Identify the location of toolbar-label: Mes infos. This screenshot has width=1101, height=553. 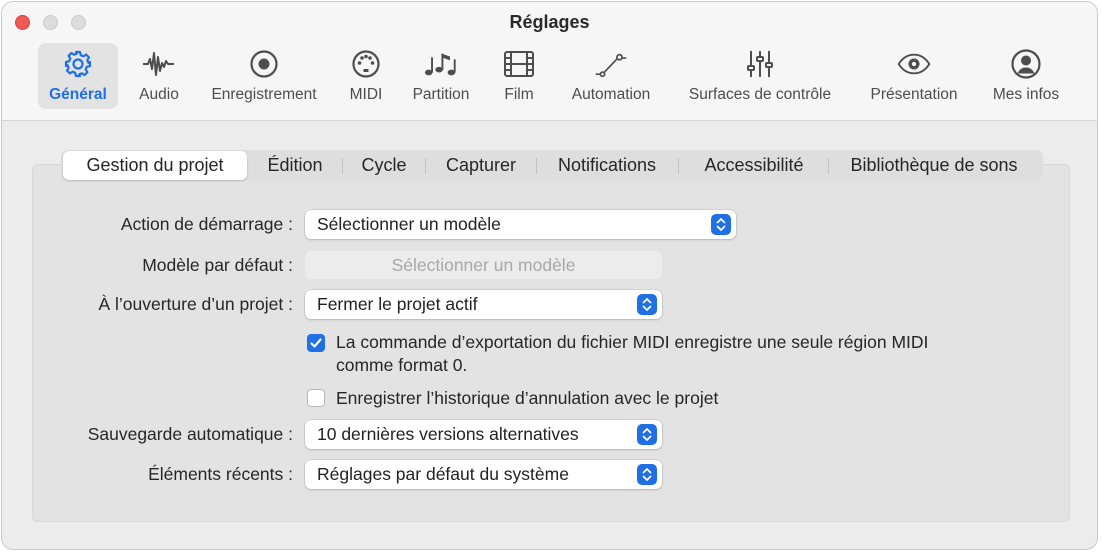
(1026, 94).